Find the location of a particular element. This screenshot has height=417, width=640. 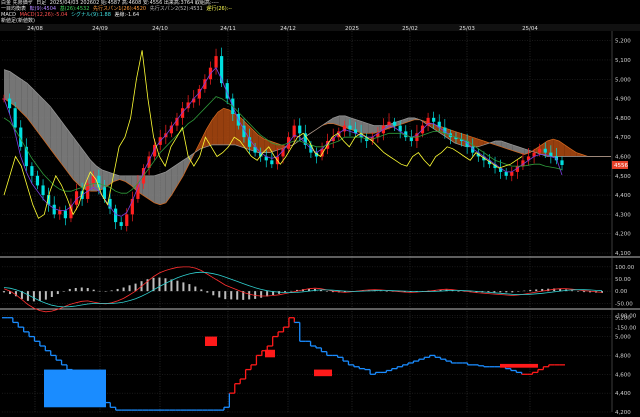

renko-tick-label: 5,200 is located at coordinates (623, 319).